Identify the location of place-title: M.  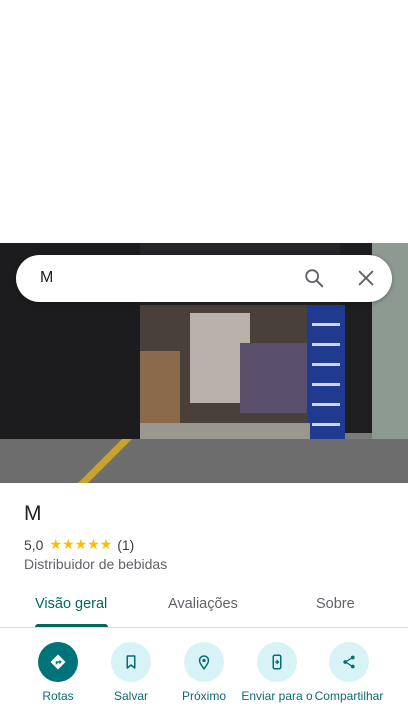
(33, 513).